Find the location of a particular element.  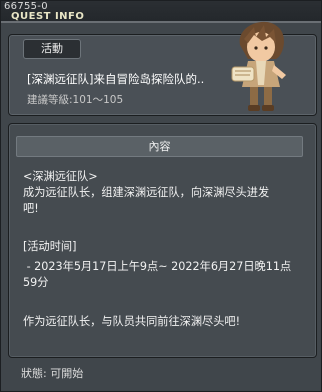

content-line: [活动时间] is located at coordinates (50, 246).